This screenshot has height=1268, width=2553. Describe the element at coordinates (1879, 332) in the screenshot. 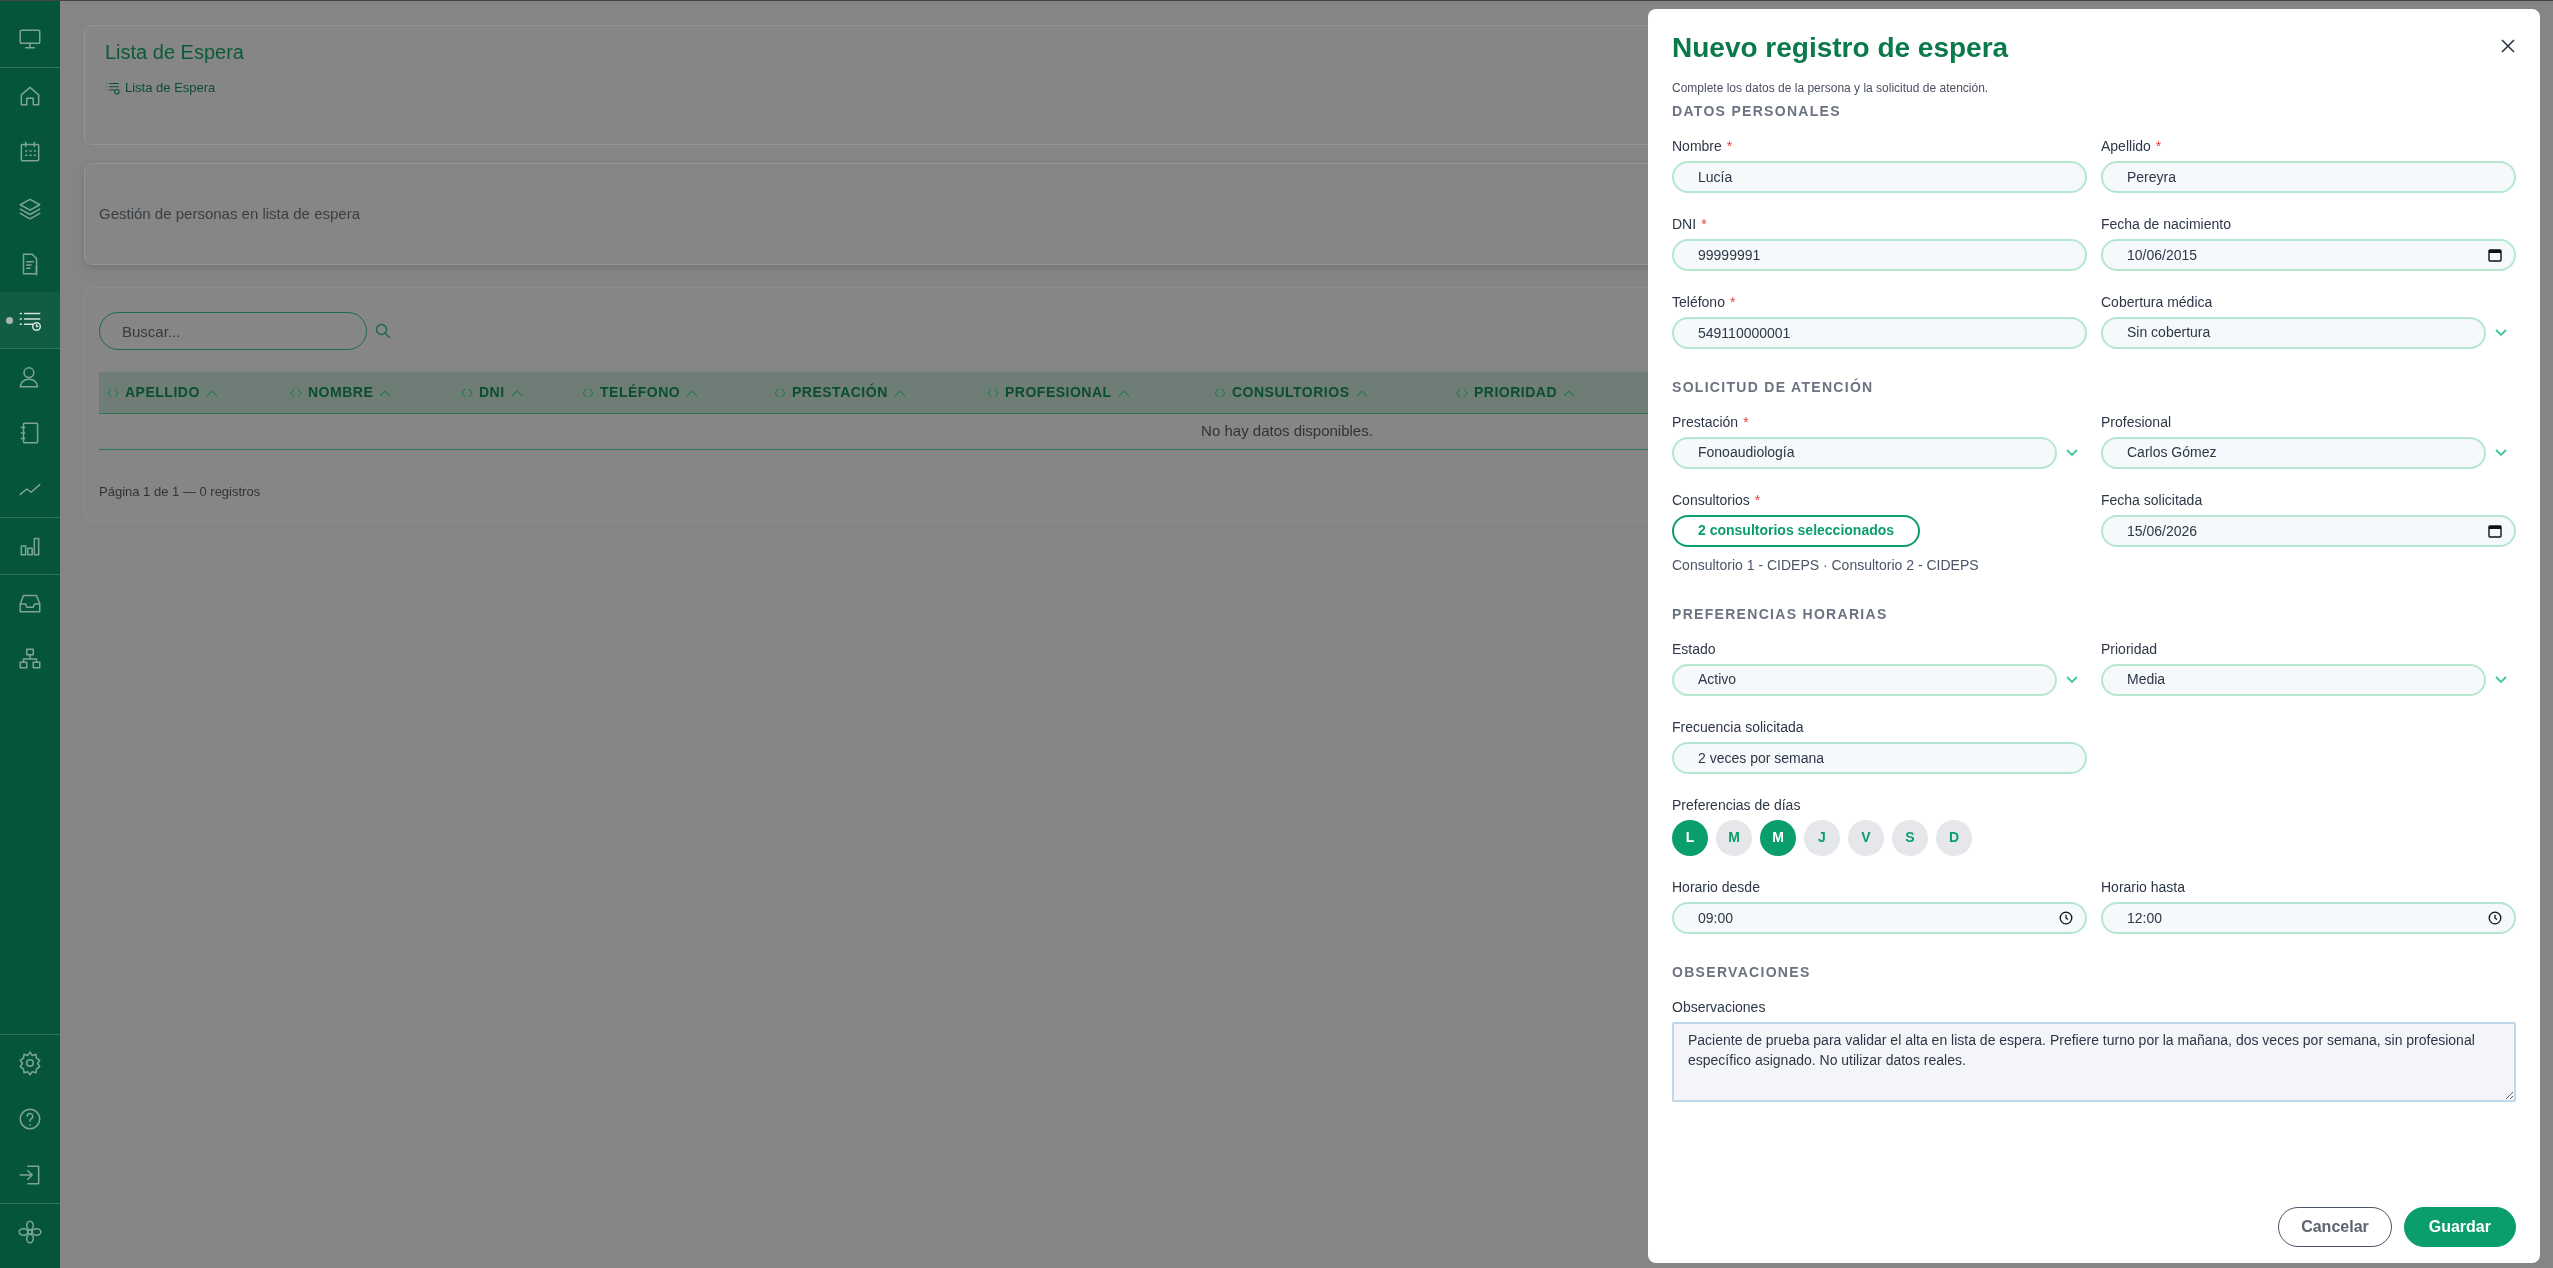

I see `text-field: 549110000001` at that location.